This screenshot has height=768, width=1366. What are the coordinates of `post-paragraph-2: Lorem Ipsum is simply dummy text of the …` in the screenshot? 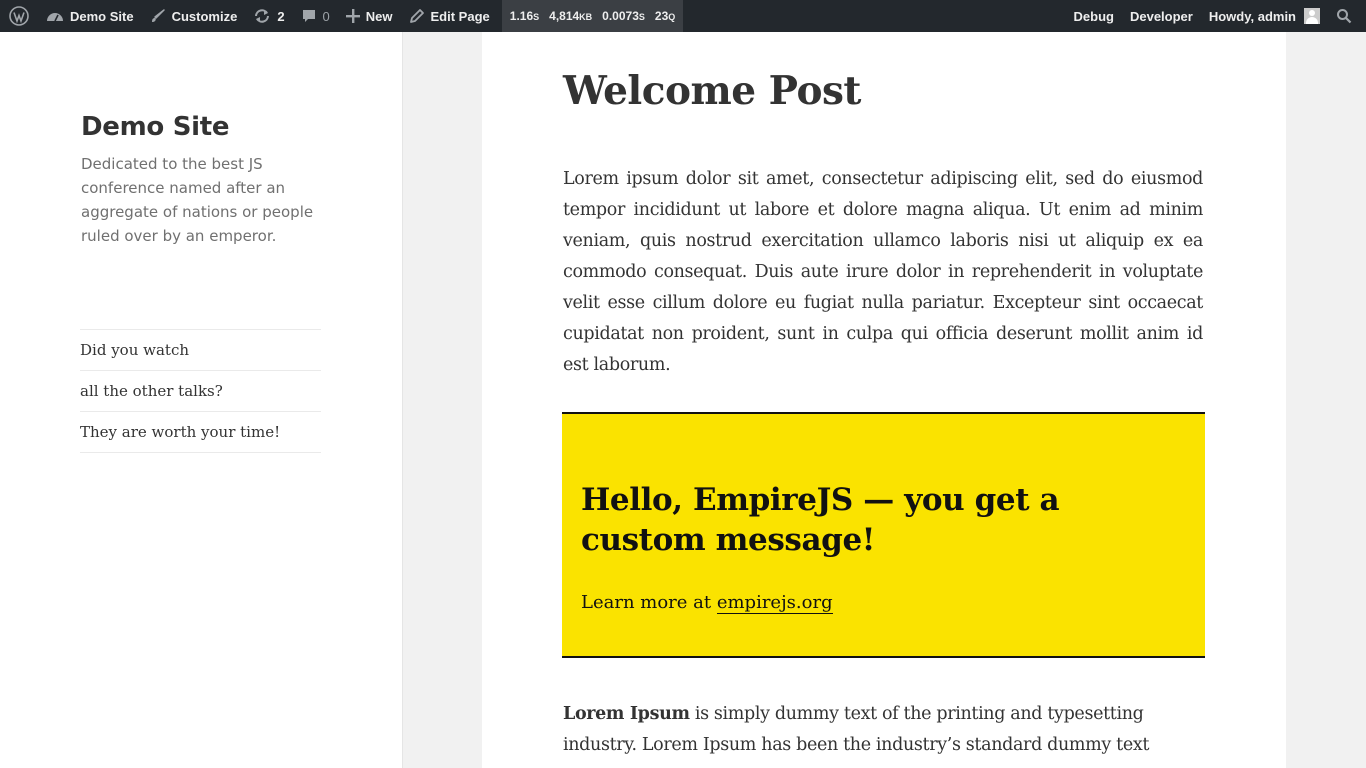 It's located at (883, 730).